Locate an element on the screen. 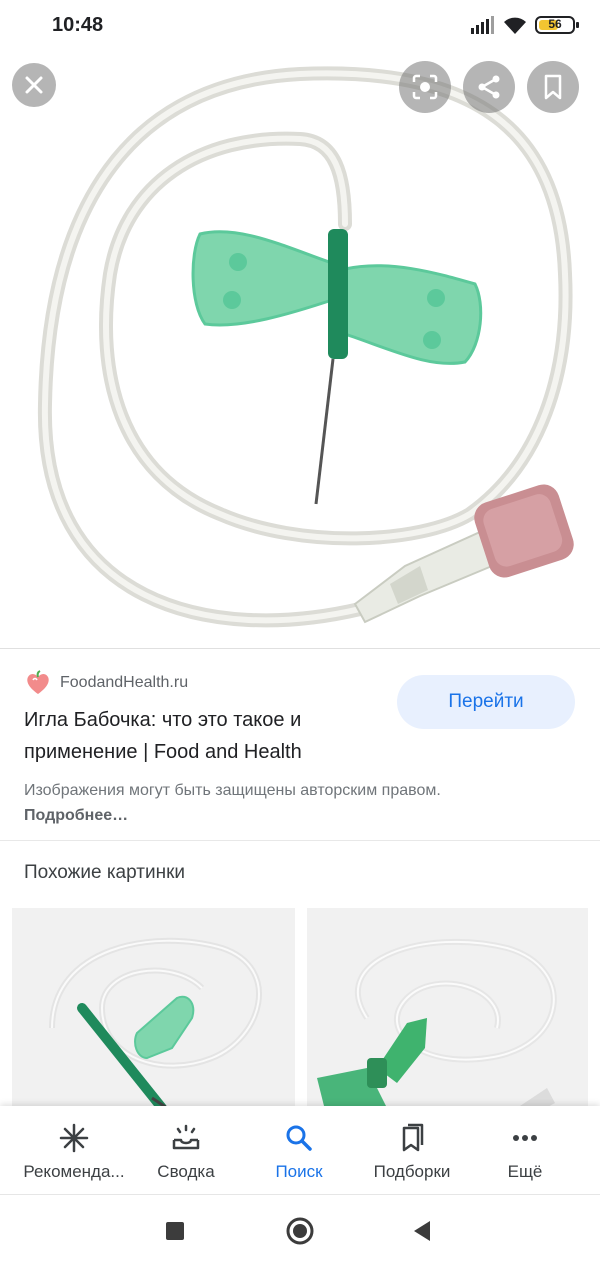 The image size is (600, 1267). heart-apple-logo-icon is located at coordinates (38, 682).